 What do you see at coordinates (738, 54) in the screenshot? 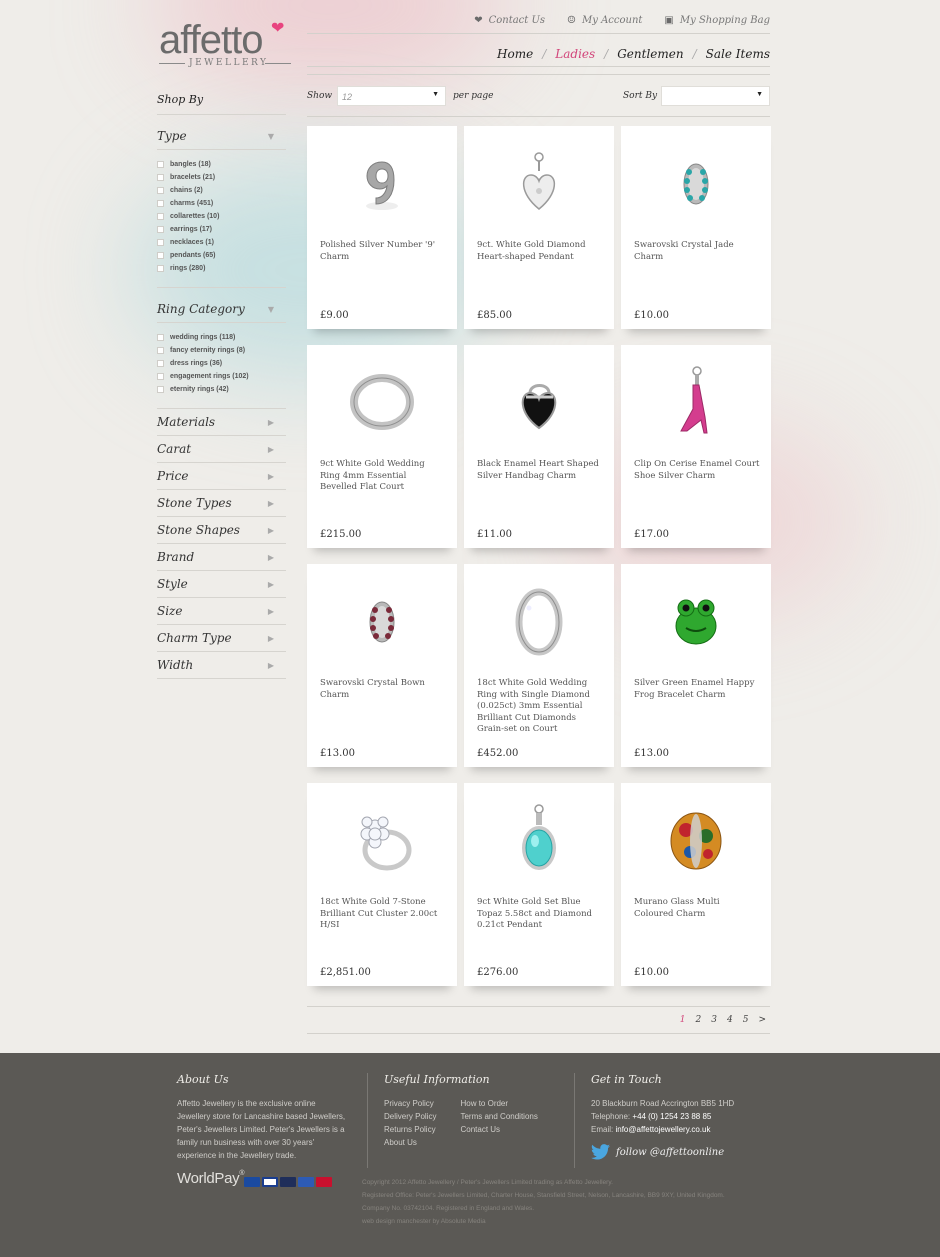
I see `nav-sale-items: Sale Items` at bounding box center [738, 54].